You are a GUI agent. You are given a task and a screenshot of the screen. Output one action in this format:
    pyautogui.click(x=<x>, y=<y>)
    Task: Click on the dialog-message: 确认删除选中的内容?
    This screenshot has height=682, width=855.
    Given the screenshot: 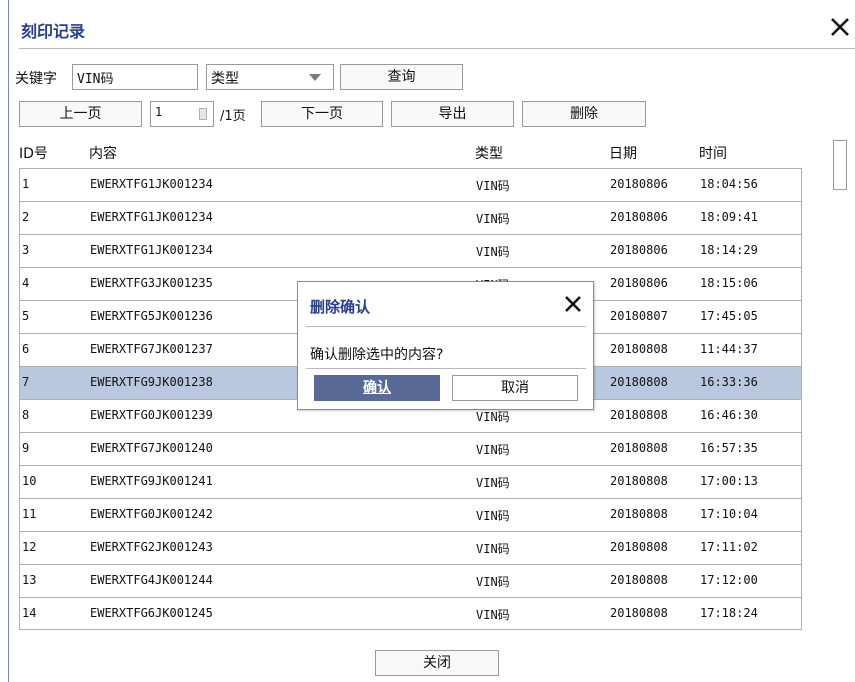 What is the action you would take?
    pyautogui.click(x=377, y=355)
    